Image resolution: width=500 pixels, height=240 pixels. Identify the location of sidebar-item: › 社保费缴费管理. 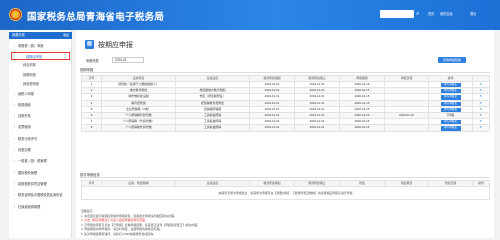
(40, 207).